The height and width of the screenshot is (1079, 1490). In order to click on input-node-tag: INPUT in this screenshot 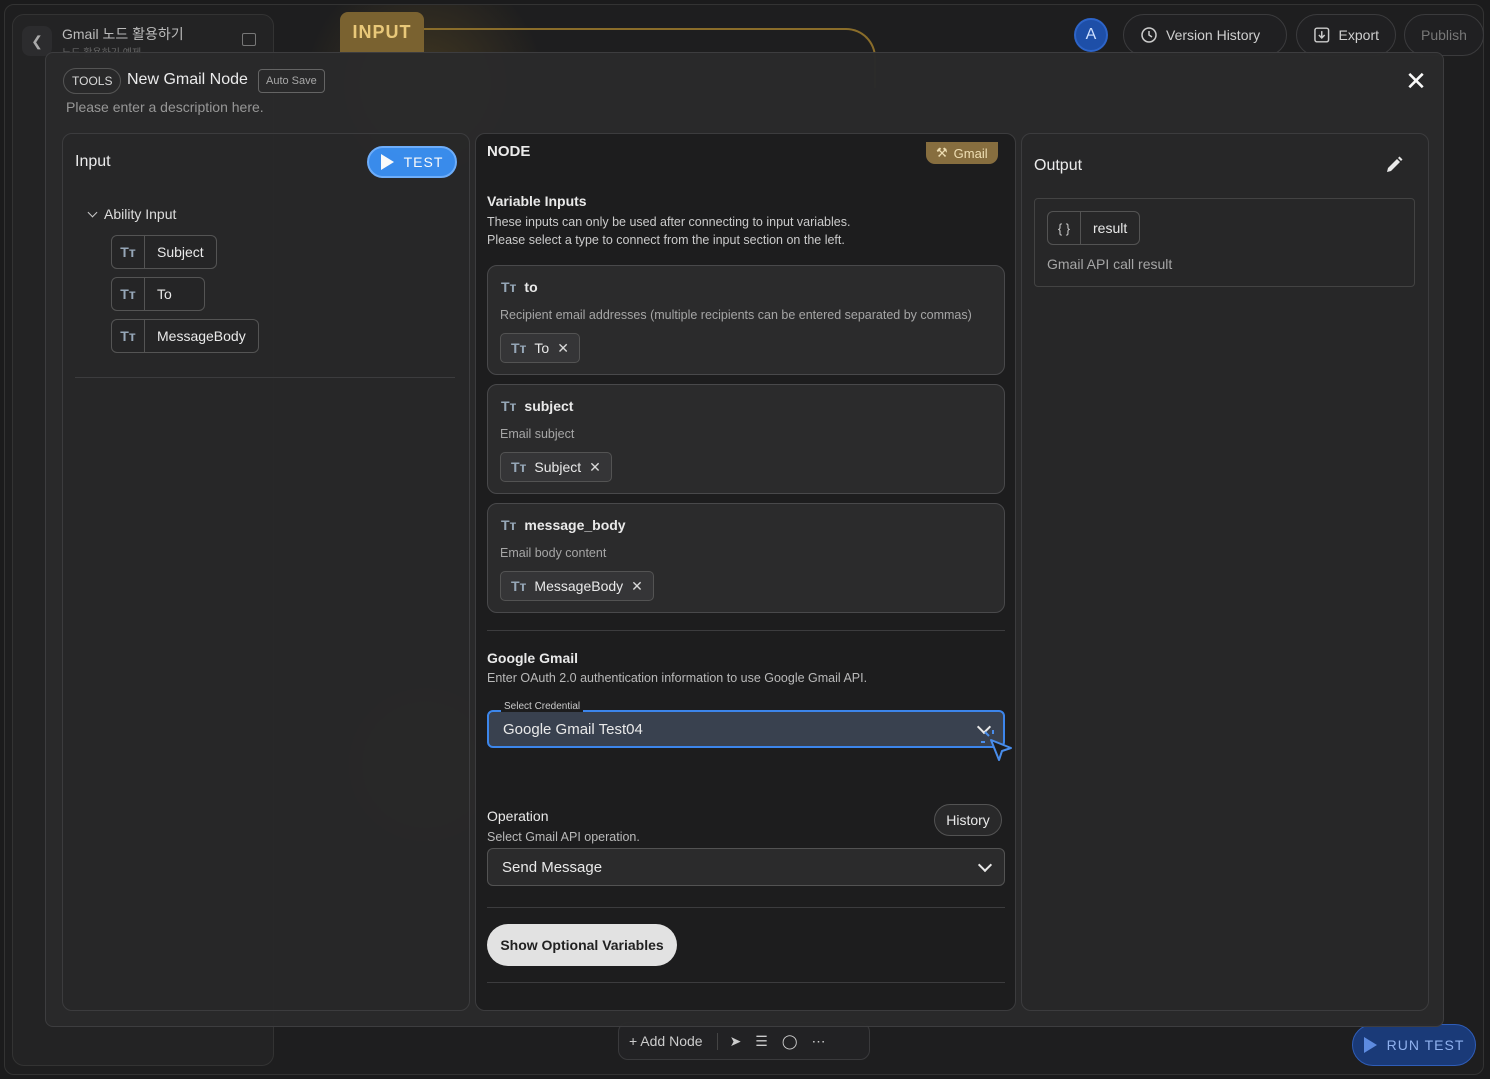, I will do `click(382, 32)`.